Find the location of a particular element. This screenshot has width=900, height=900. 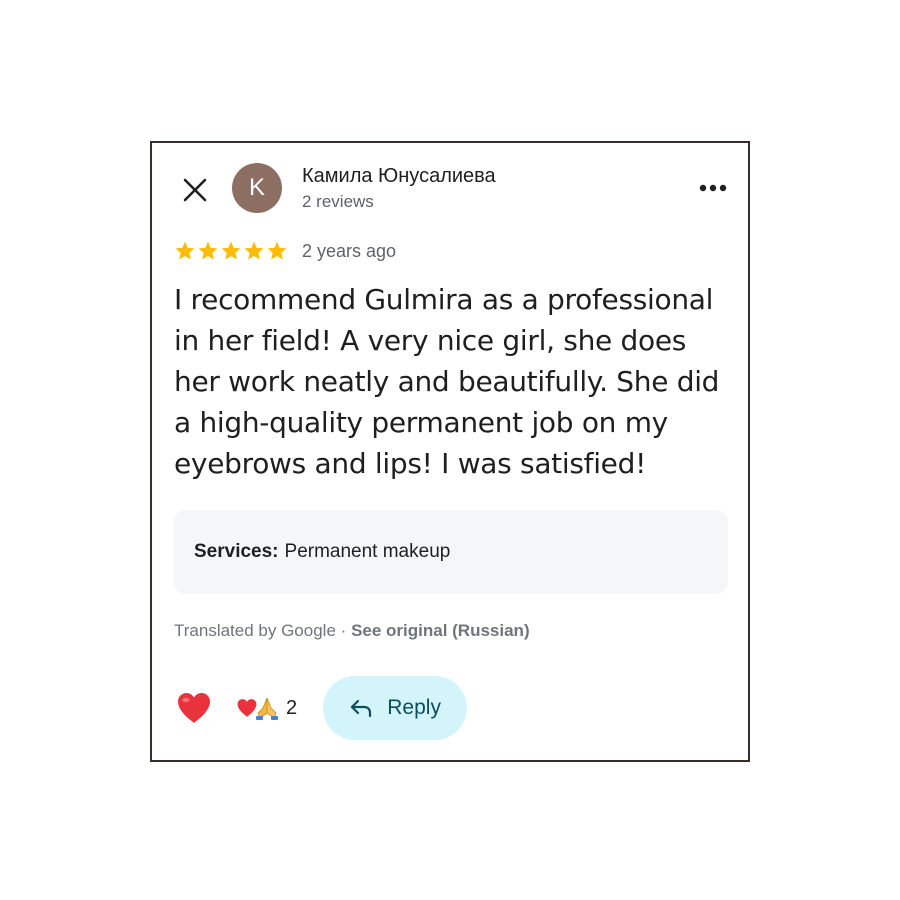

reply-label: Reply is located at coordinates (414, 707).